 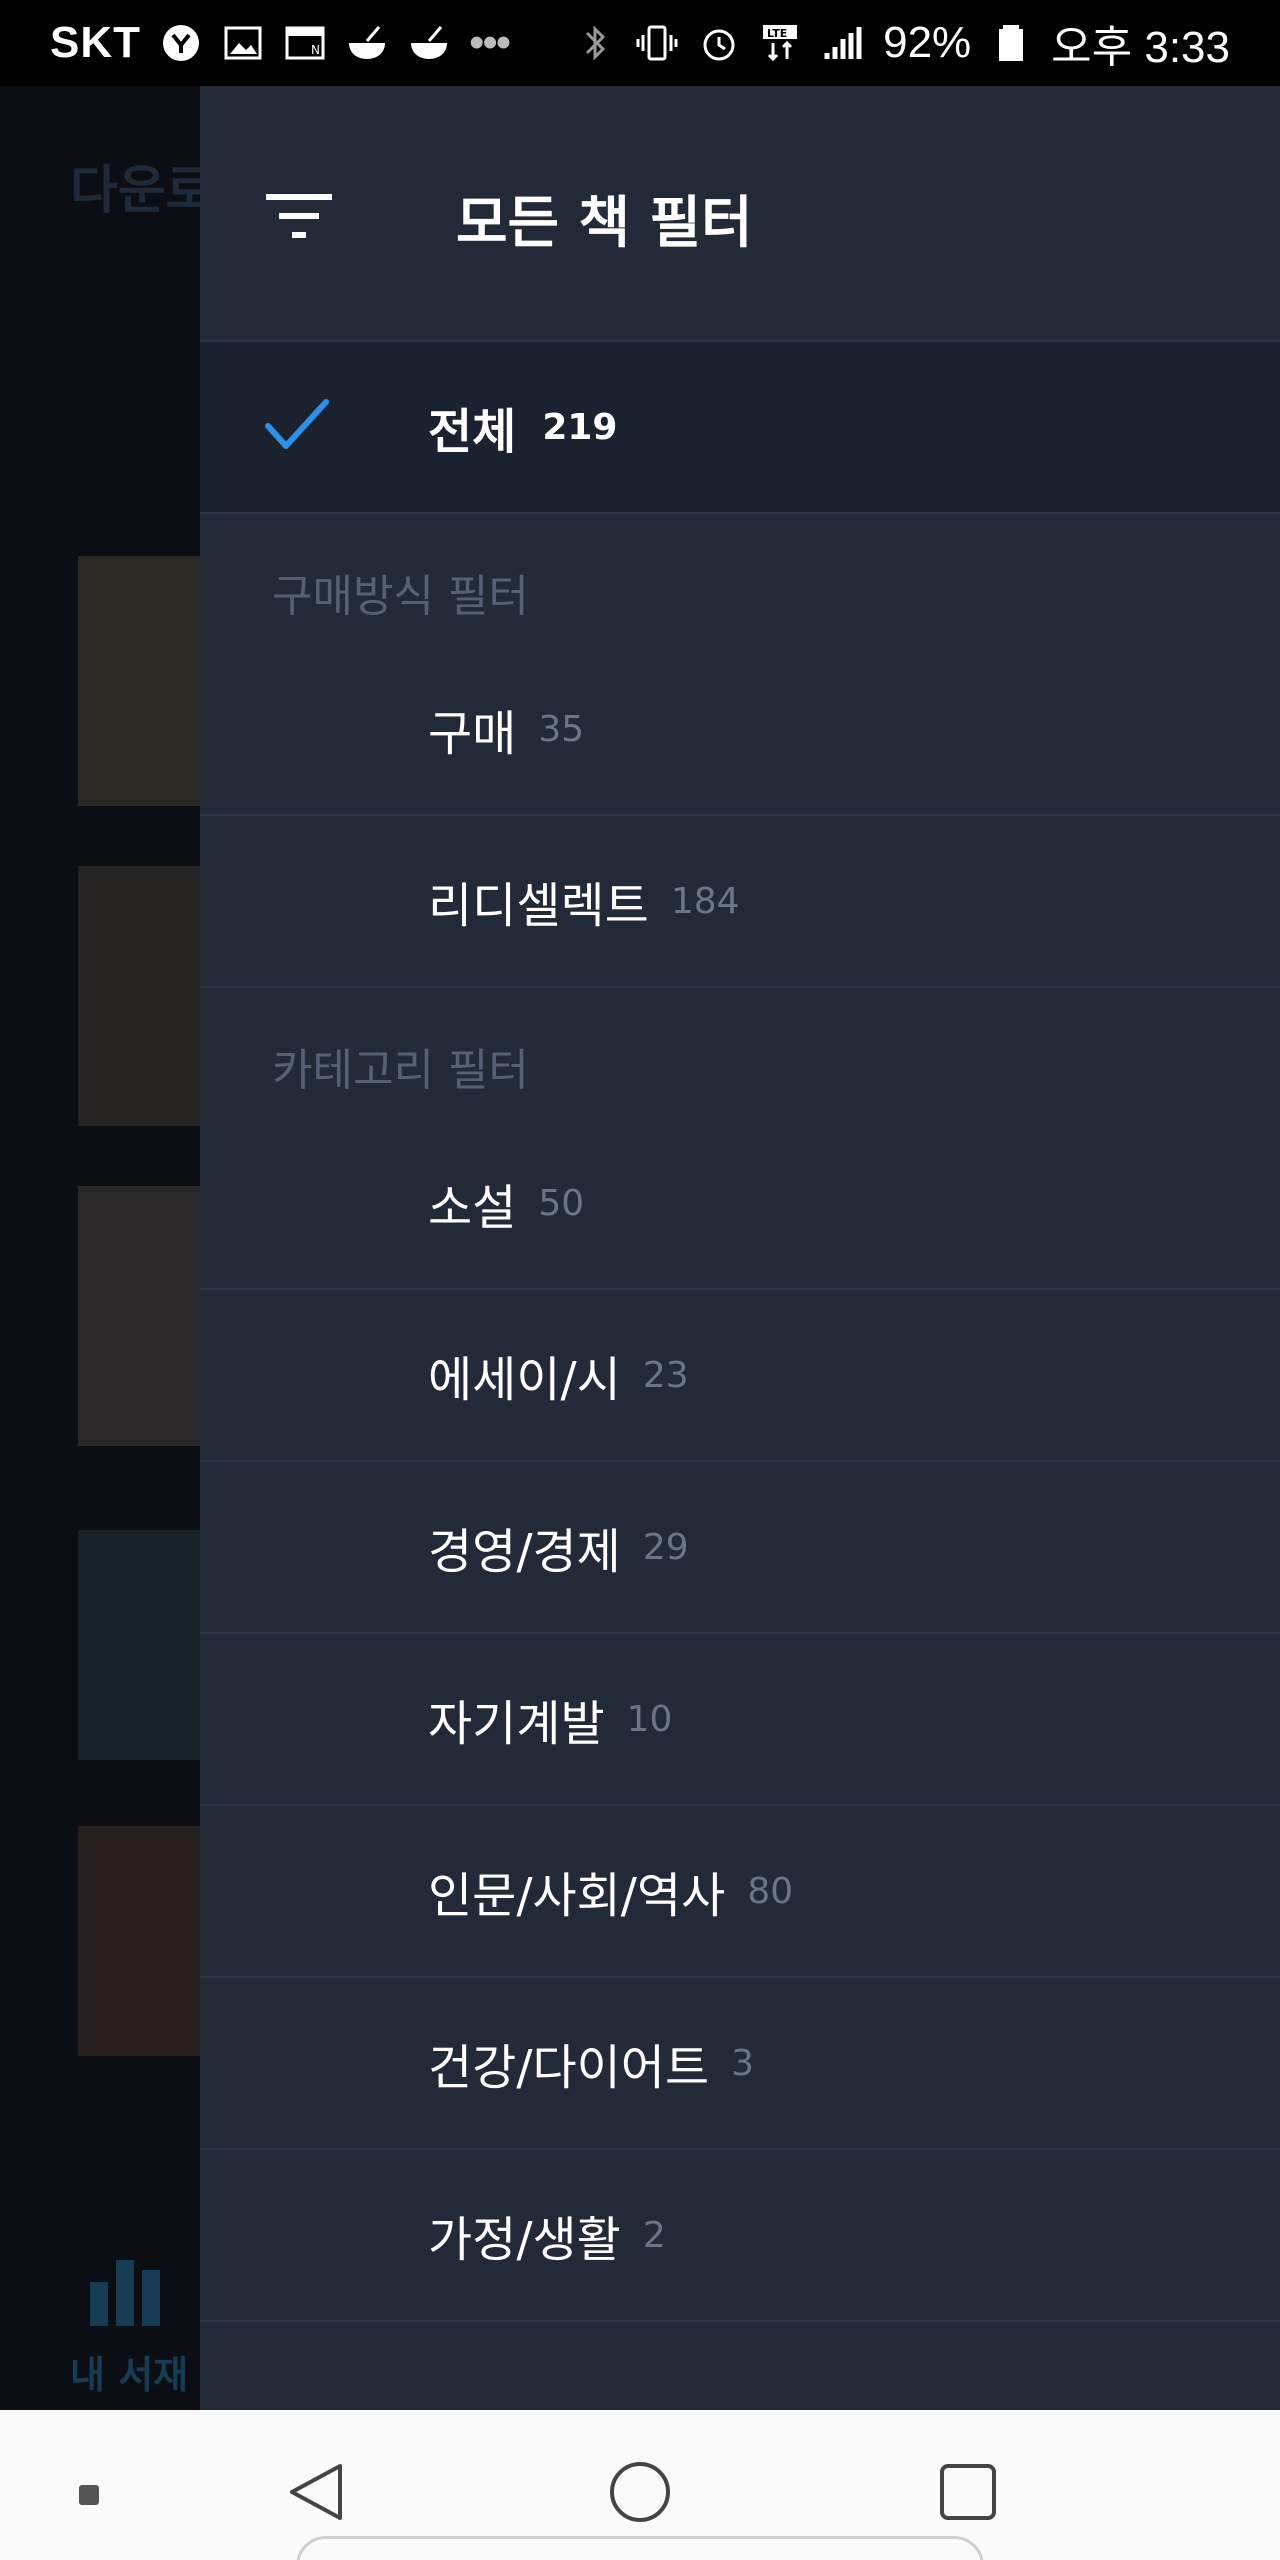 What do you see at coordinates (181, 43) in the screenshot?
I see `app-notification-icon` at bounding box center [181, 43].